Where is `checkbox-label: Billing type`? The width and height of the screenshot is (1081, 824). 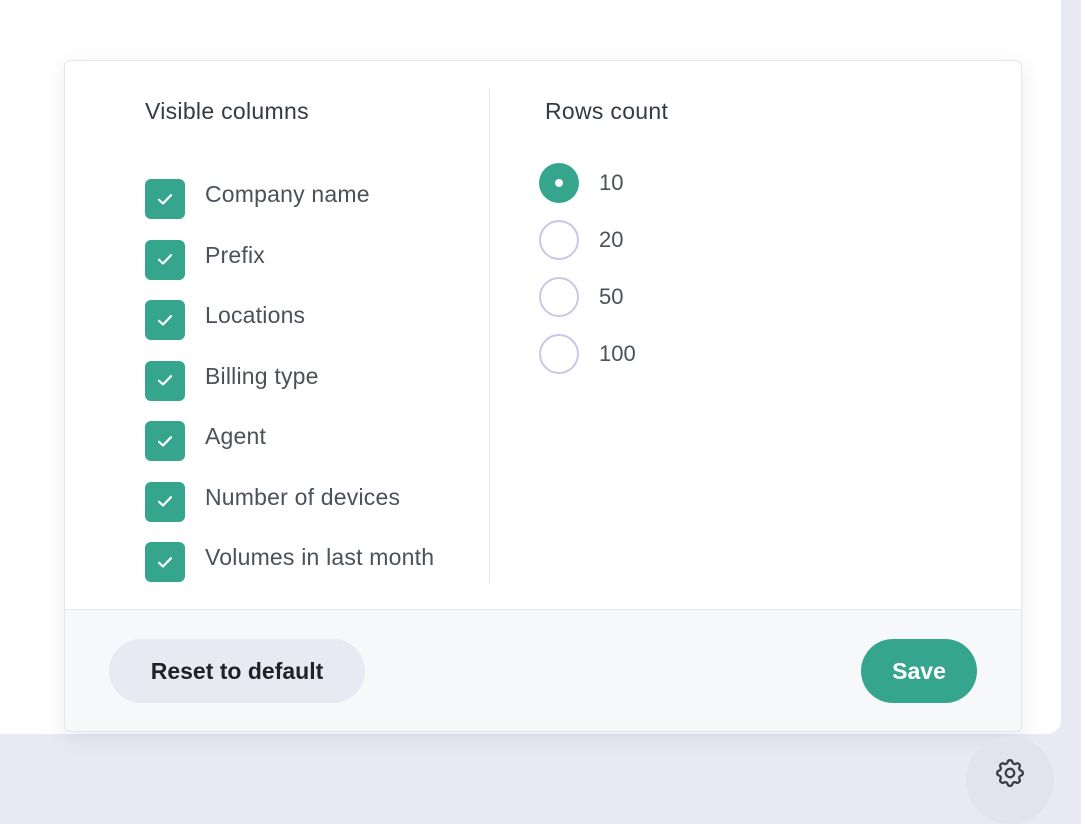 checkbox-label: Billing type is located at coordinates (262, 375).